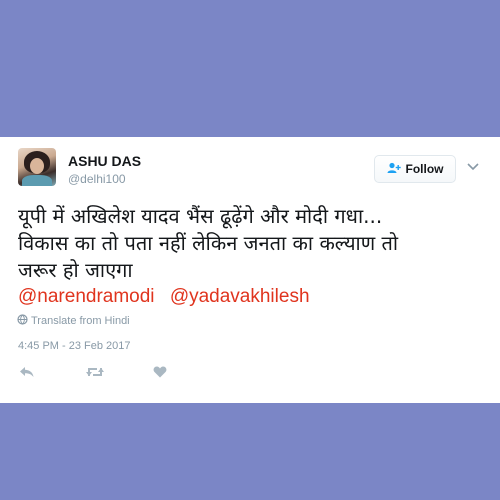  Describe the element at coordinates (394, 169) in the screenshot. I see `add-user-icon` at that location.